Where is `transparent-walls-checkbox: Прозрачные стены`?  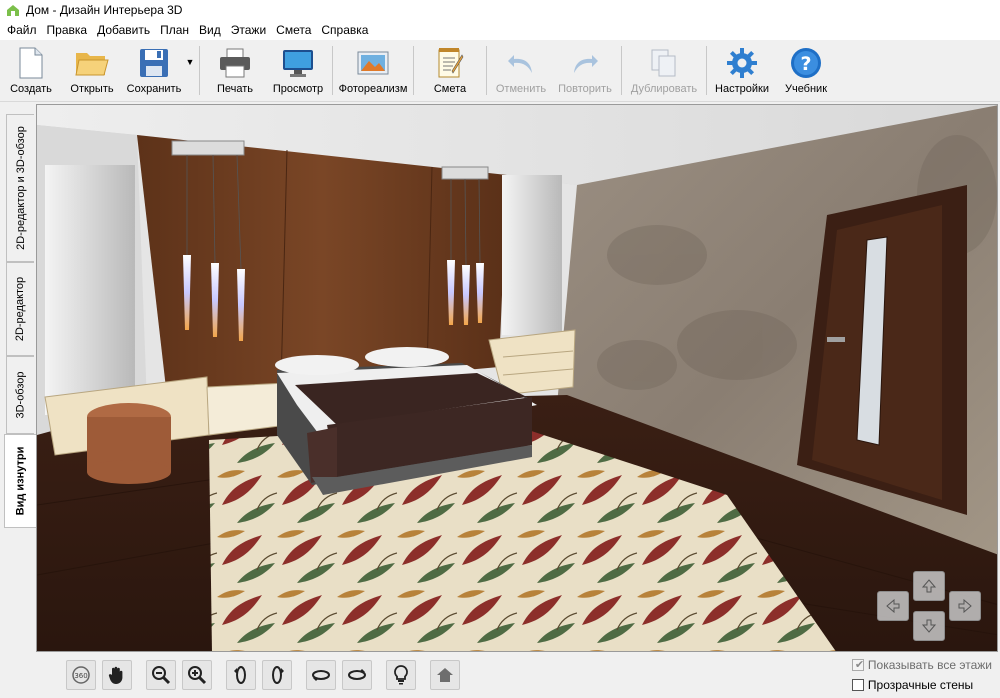
transparent-walls-checkbox: Прозрачные стены is located at coordinates (921, 685).